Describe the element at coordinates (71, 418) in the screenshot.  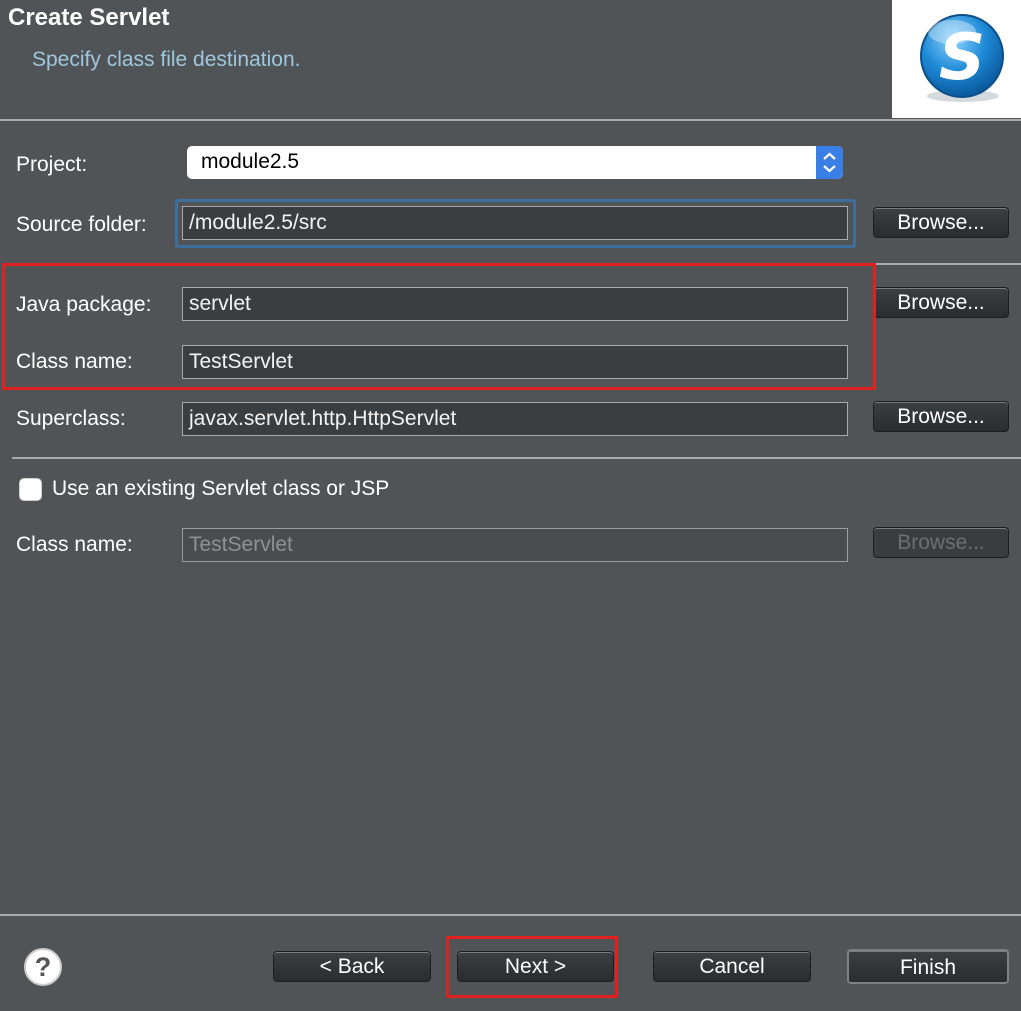
I see `superclass-label: Superclass:` at that location.